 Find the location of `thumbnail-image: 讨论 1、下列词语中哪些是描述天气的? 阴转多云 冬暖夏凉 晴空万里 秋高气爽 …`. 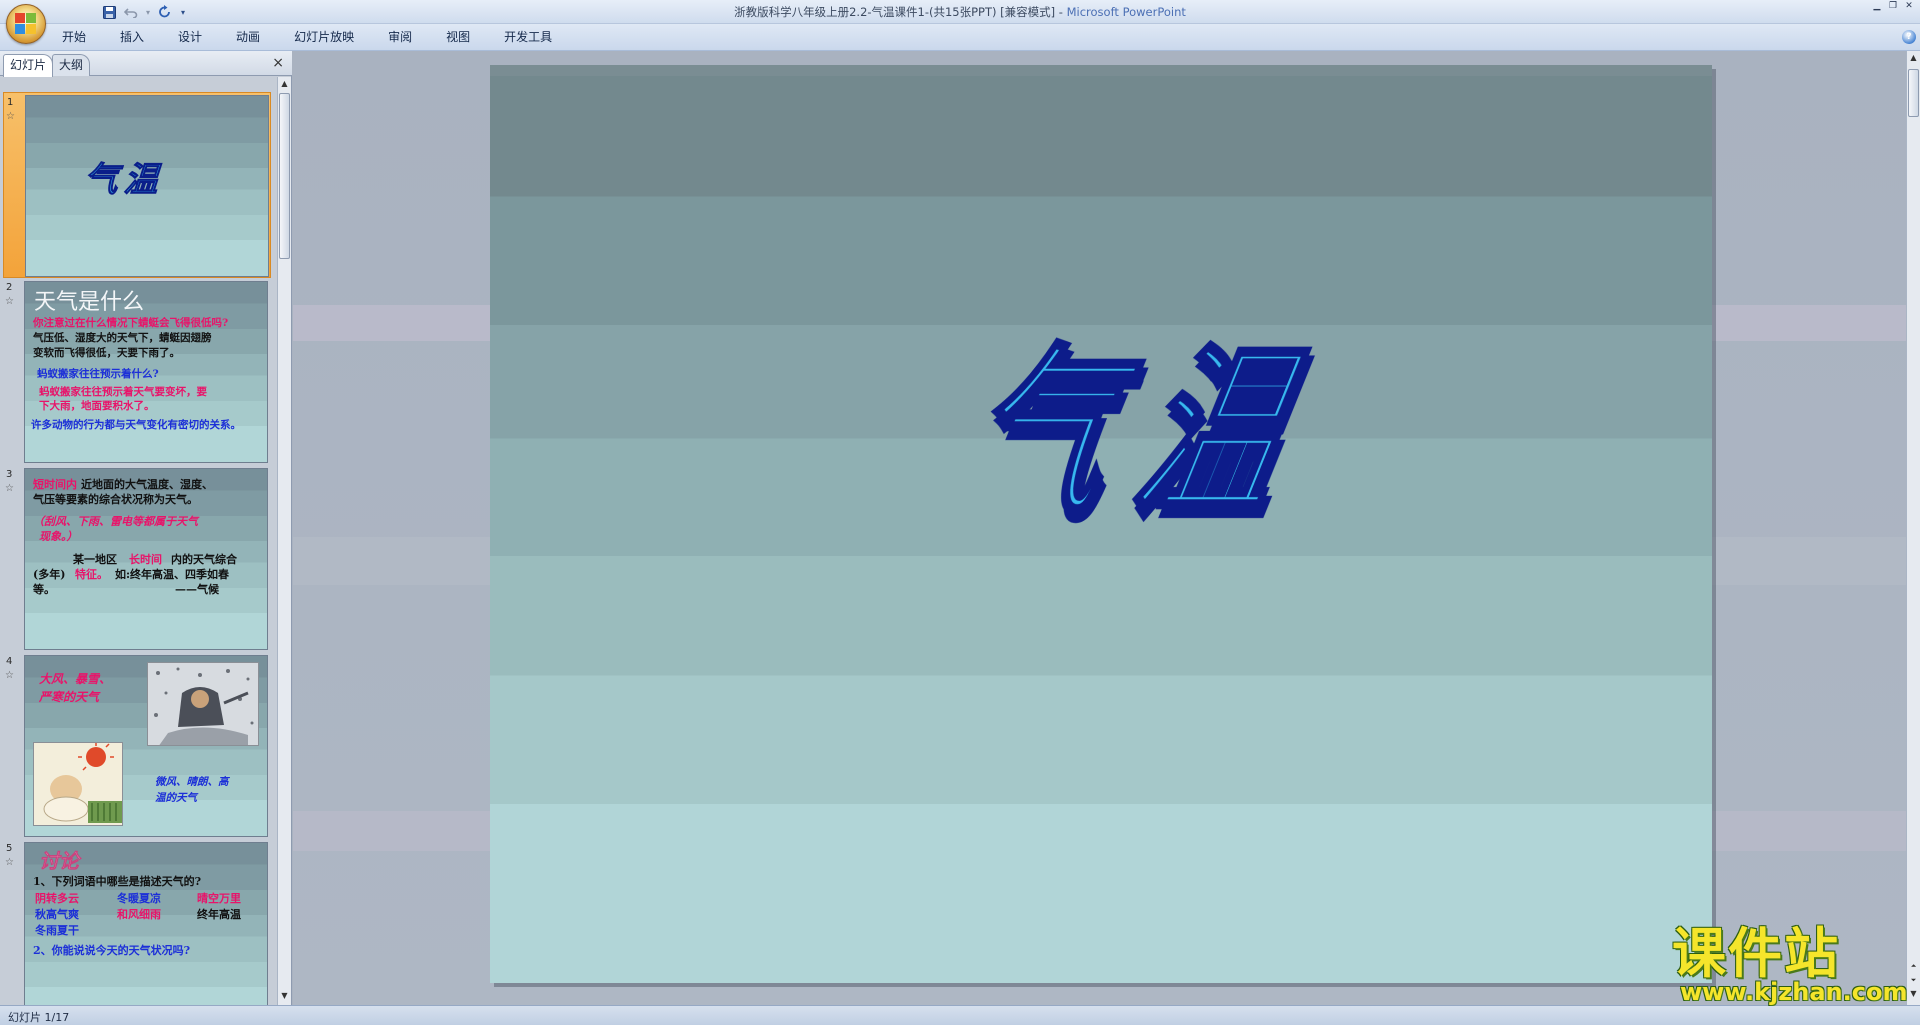

thumbnail-image: 讨论 1、下列词语中哪些是描述天气的? 阴转多云 冬暖夏凉 晴空万里 秋高气爽 … is located at coordinates (146, 923).